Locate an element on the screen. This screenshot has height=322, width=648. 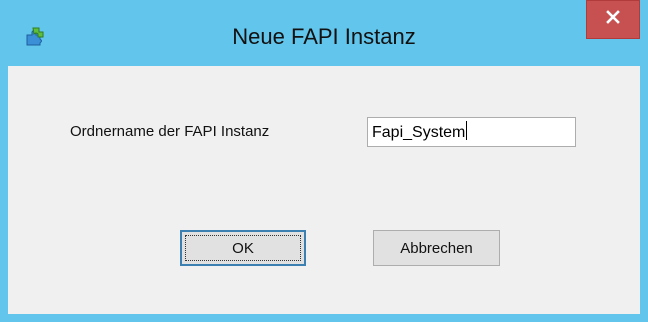
folder-name-value: Fapi_System is located at coordinates (419, 132).